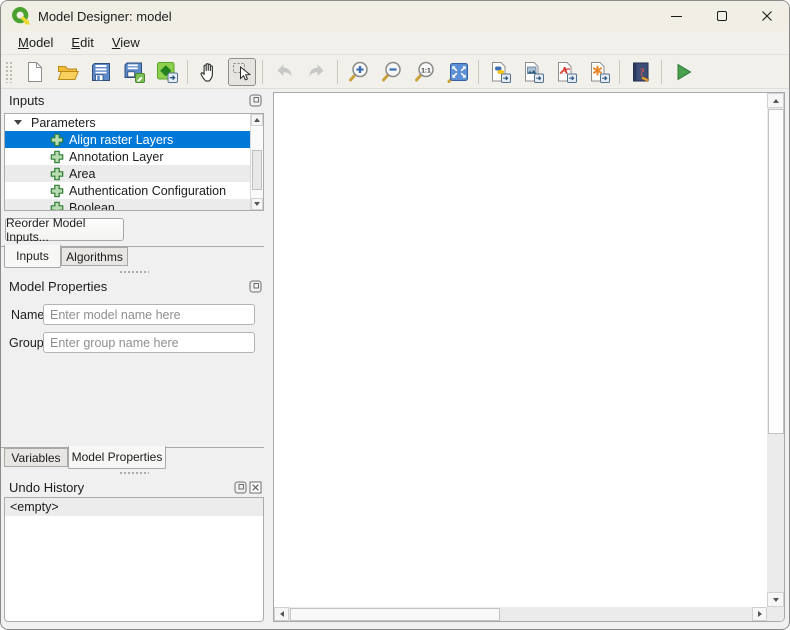 The height and width of the screenshot is (630, 790). I want to click on tab-algorithms: Algorithms, so click(94, 256).